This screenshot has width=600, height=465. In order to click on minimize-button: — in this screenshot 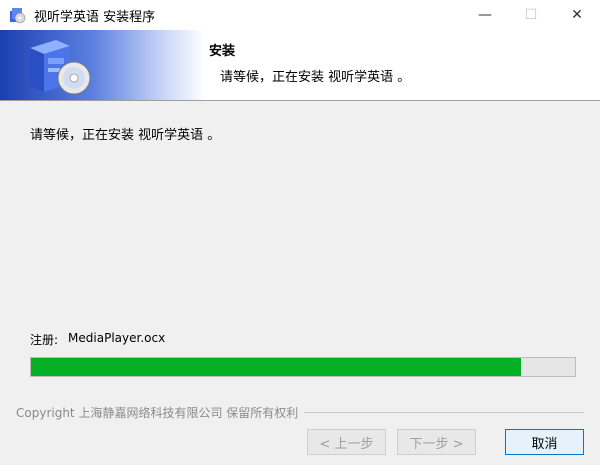, I will do `click(485, 15)`.